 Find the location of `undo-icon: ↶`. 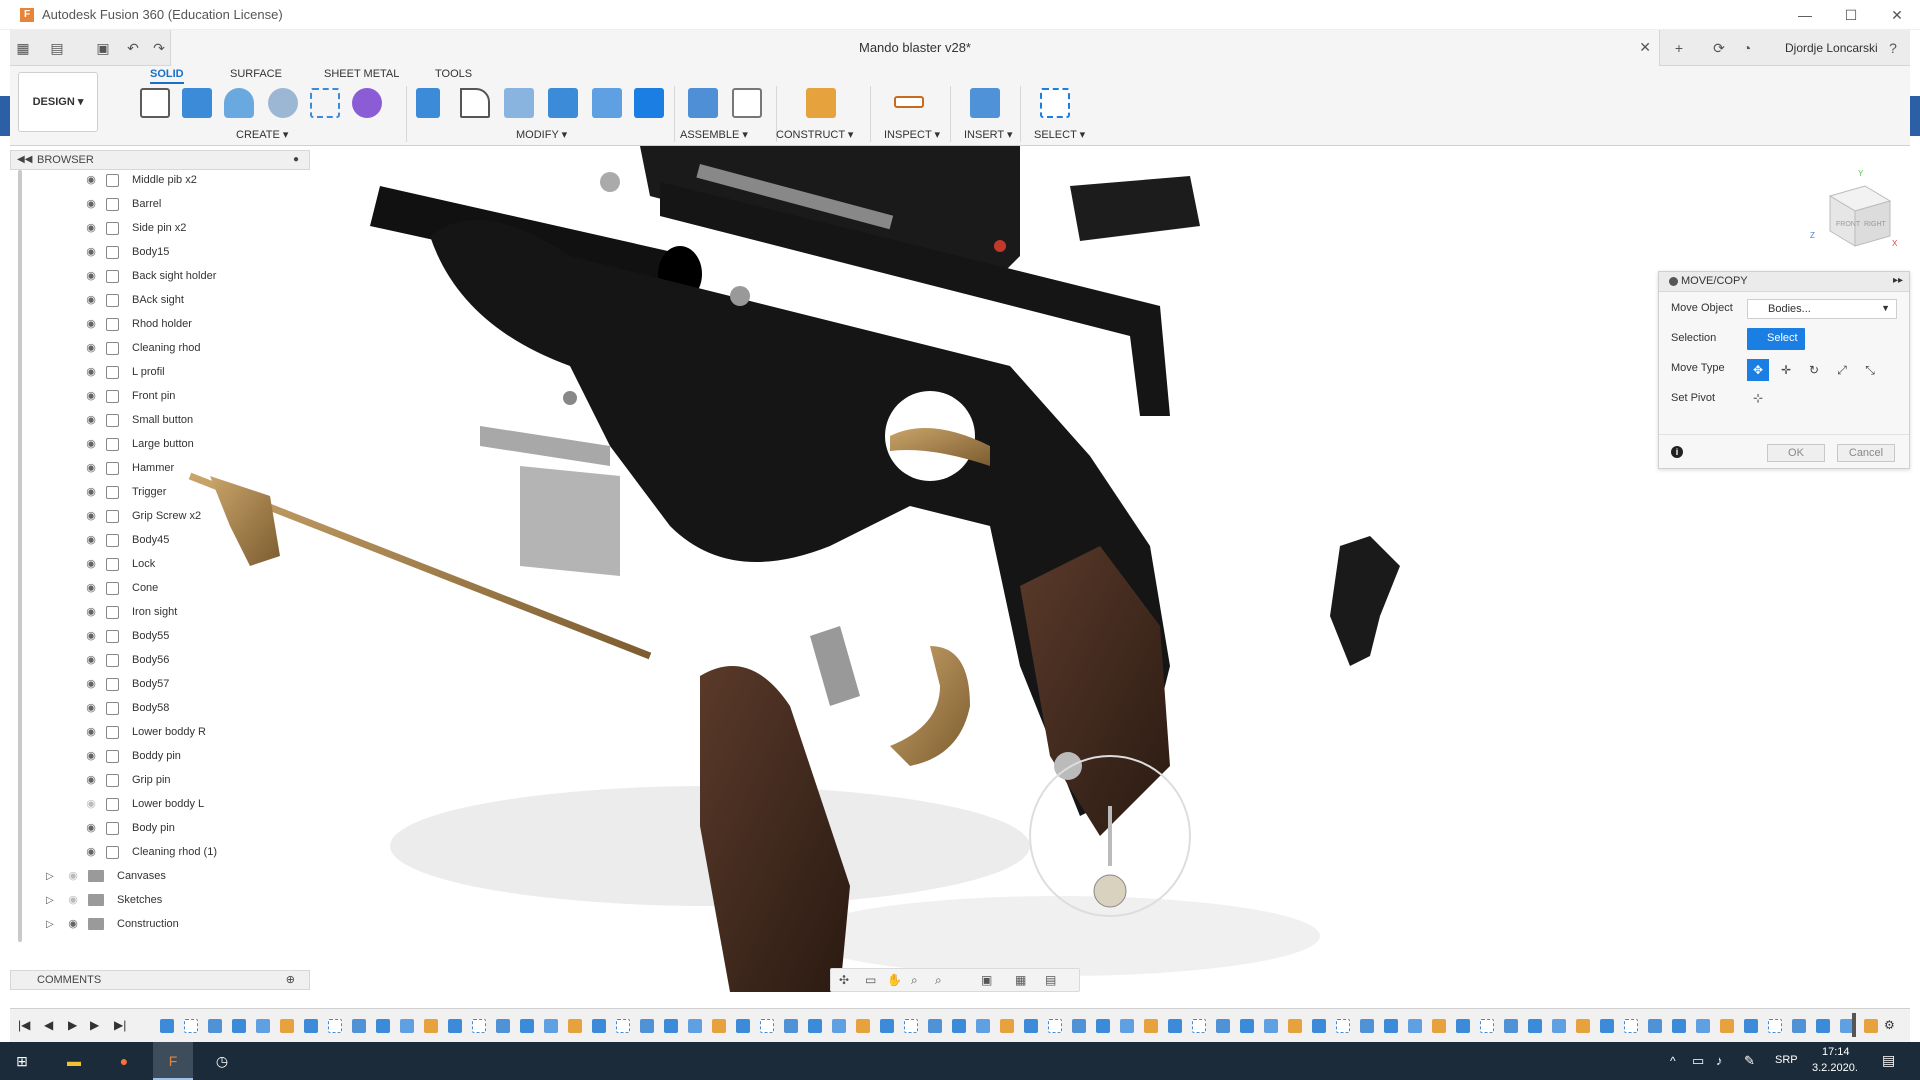

undo-icon: ↶ is located at coordinates (133, 48).